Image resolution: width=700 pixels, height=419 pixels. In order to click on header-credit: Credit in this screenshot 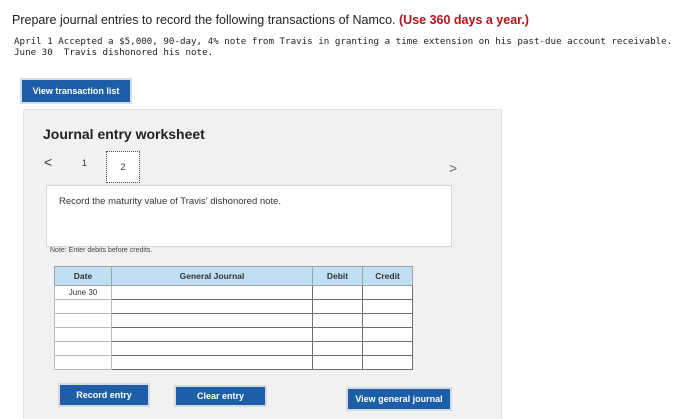, I will do `click(387, 276)`.